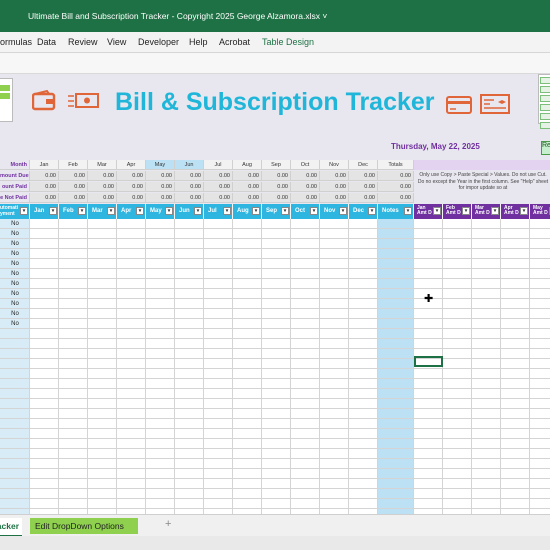  I want to click on column-header-label: Apr, so click(126, 211).